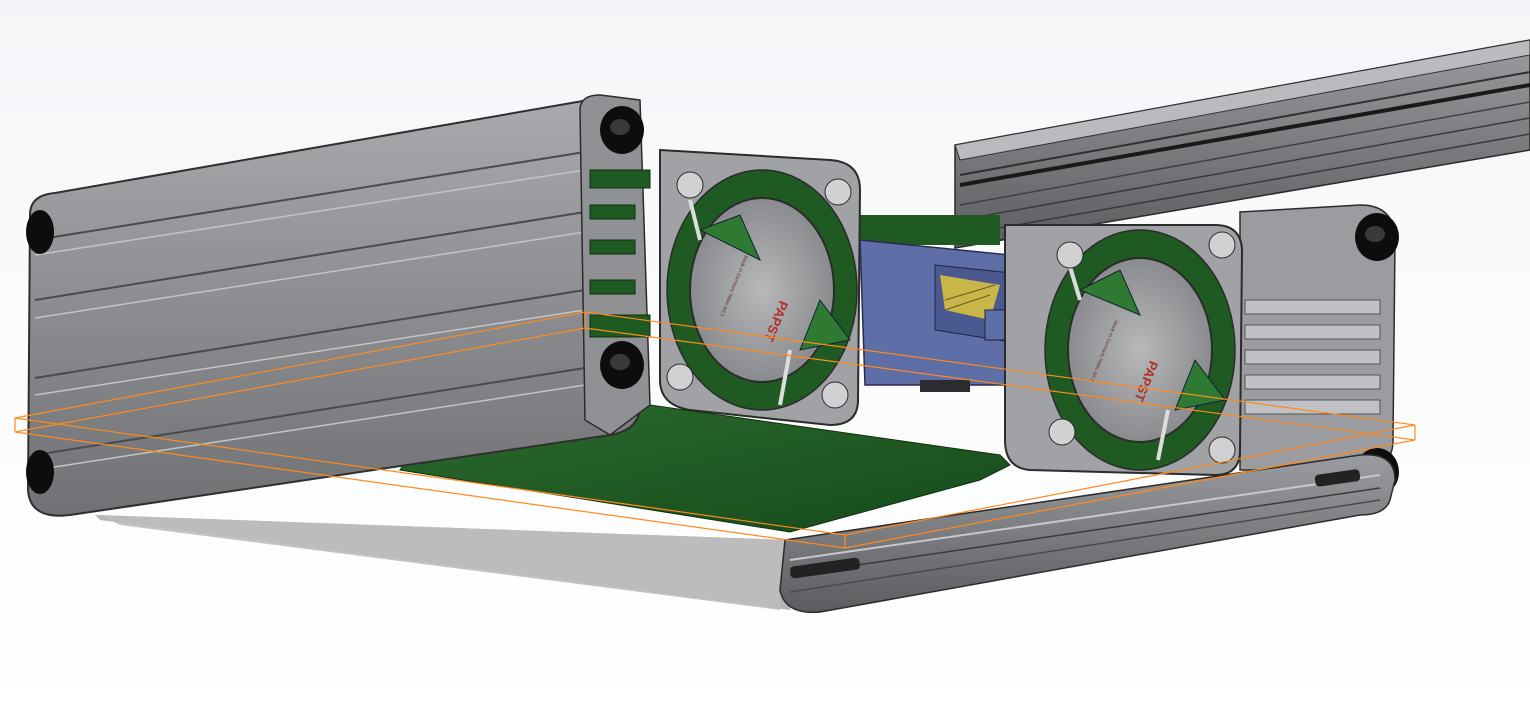 The height and width of the screenshot is (725, 1530). Describe the element at coordinates (760, 287) in the screenshot. I see `fan-left: PAPST Made in Germany Nidec Art.1` at that location.